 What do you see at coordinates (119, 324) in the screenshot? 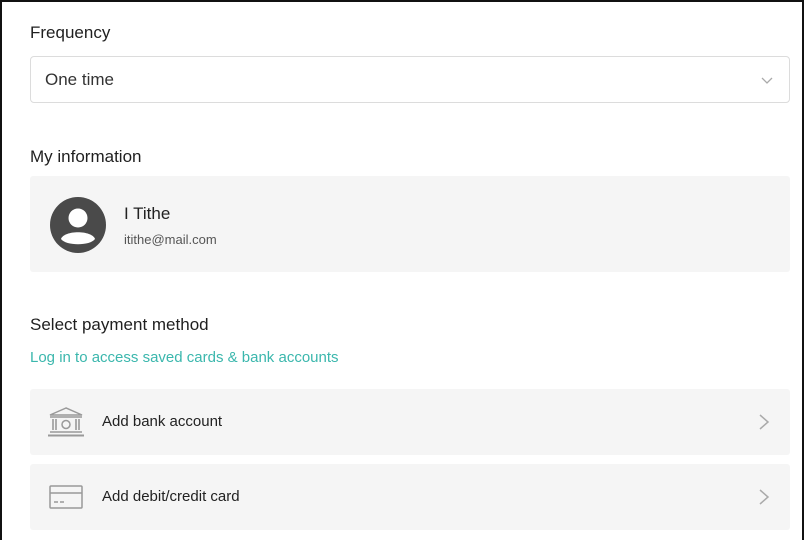
I see `payment-method-heading: Select payment method` at bounding box center [119, 324].